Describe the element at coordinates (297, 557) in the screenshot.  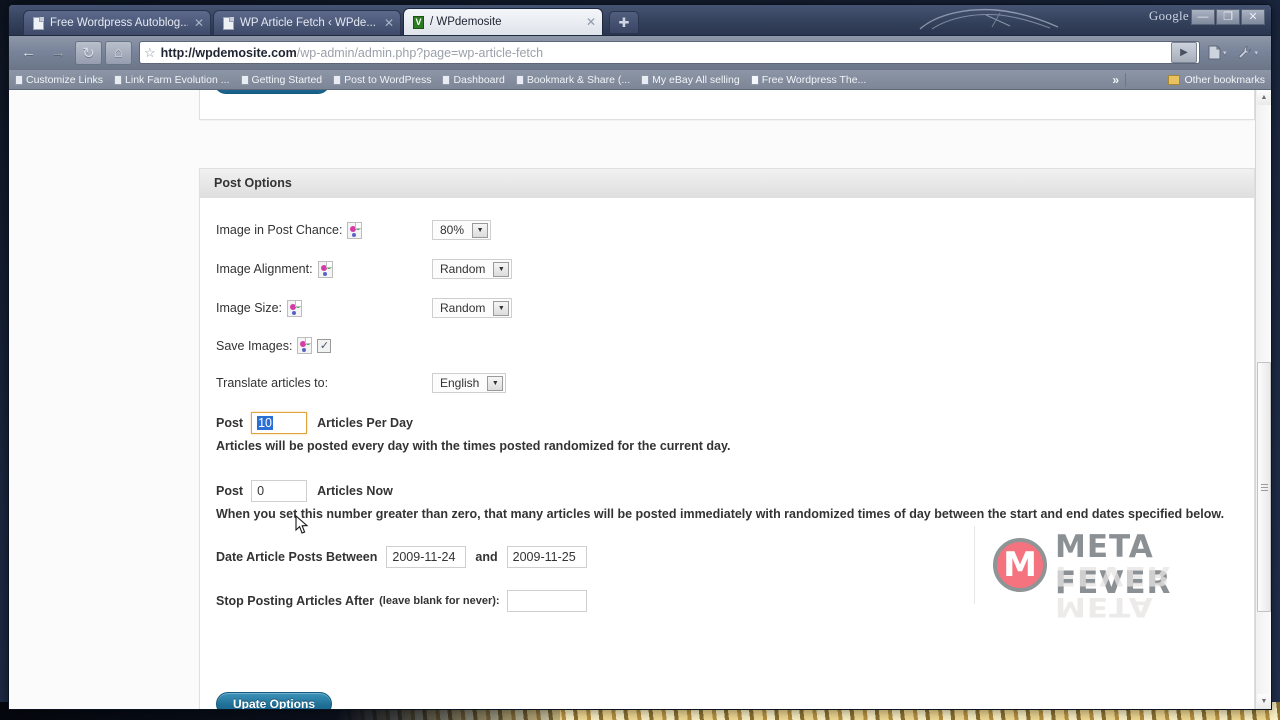
I see `date-range-label: Date Article Posts Between` at that location.